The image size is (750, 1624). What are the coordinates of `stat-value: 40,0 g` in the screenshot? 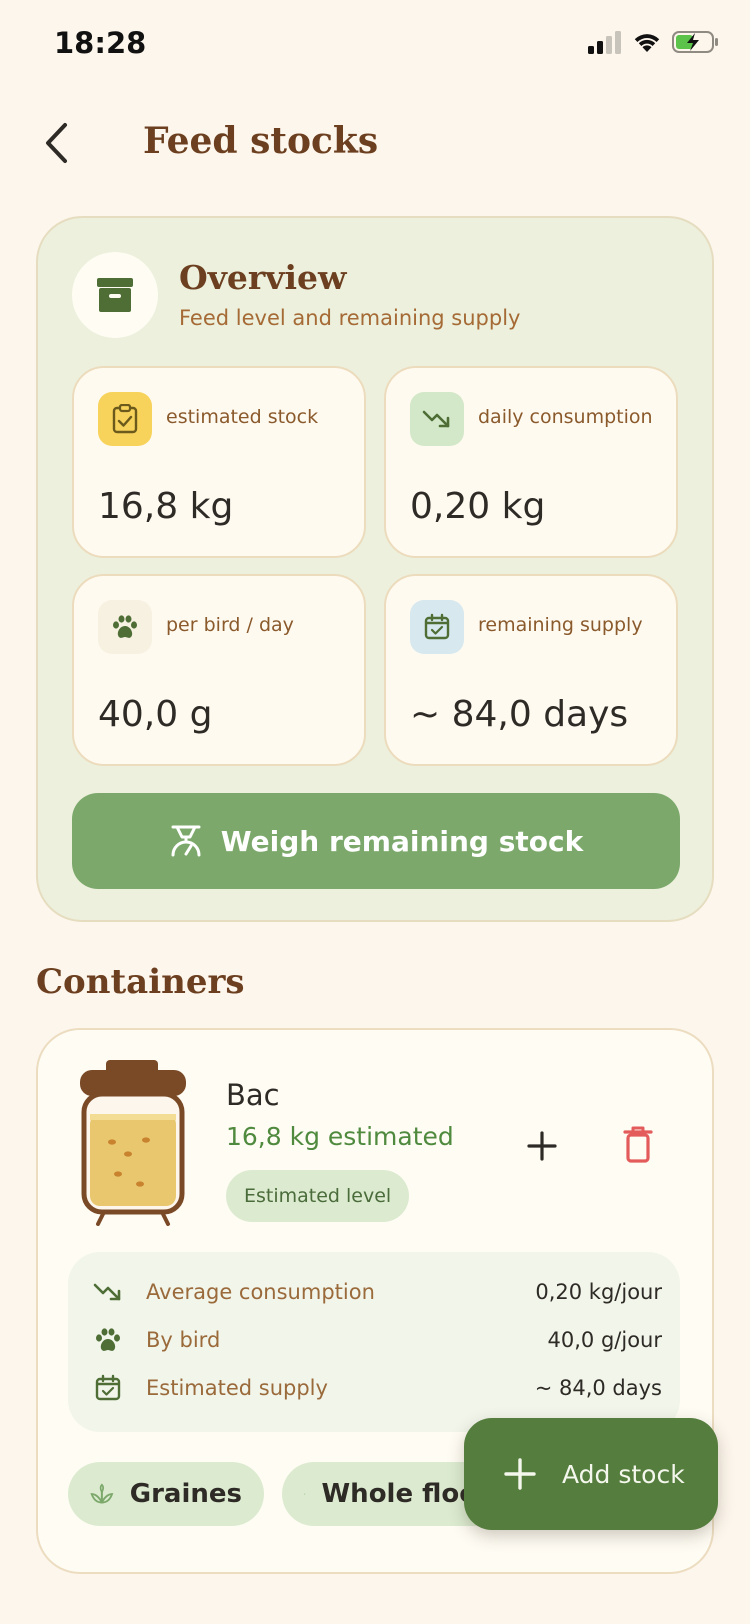 It's located at (155, 714).